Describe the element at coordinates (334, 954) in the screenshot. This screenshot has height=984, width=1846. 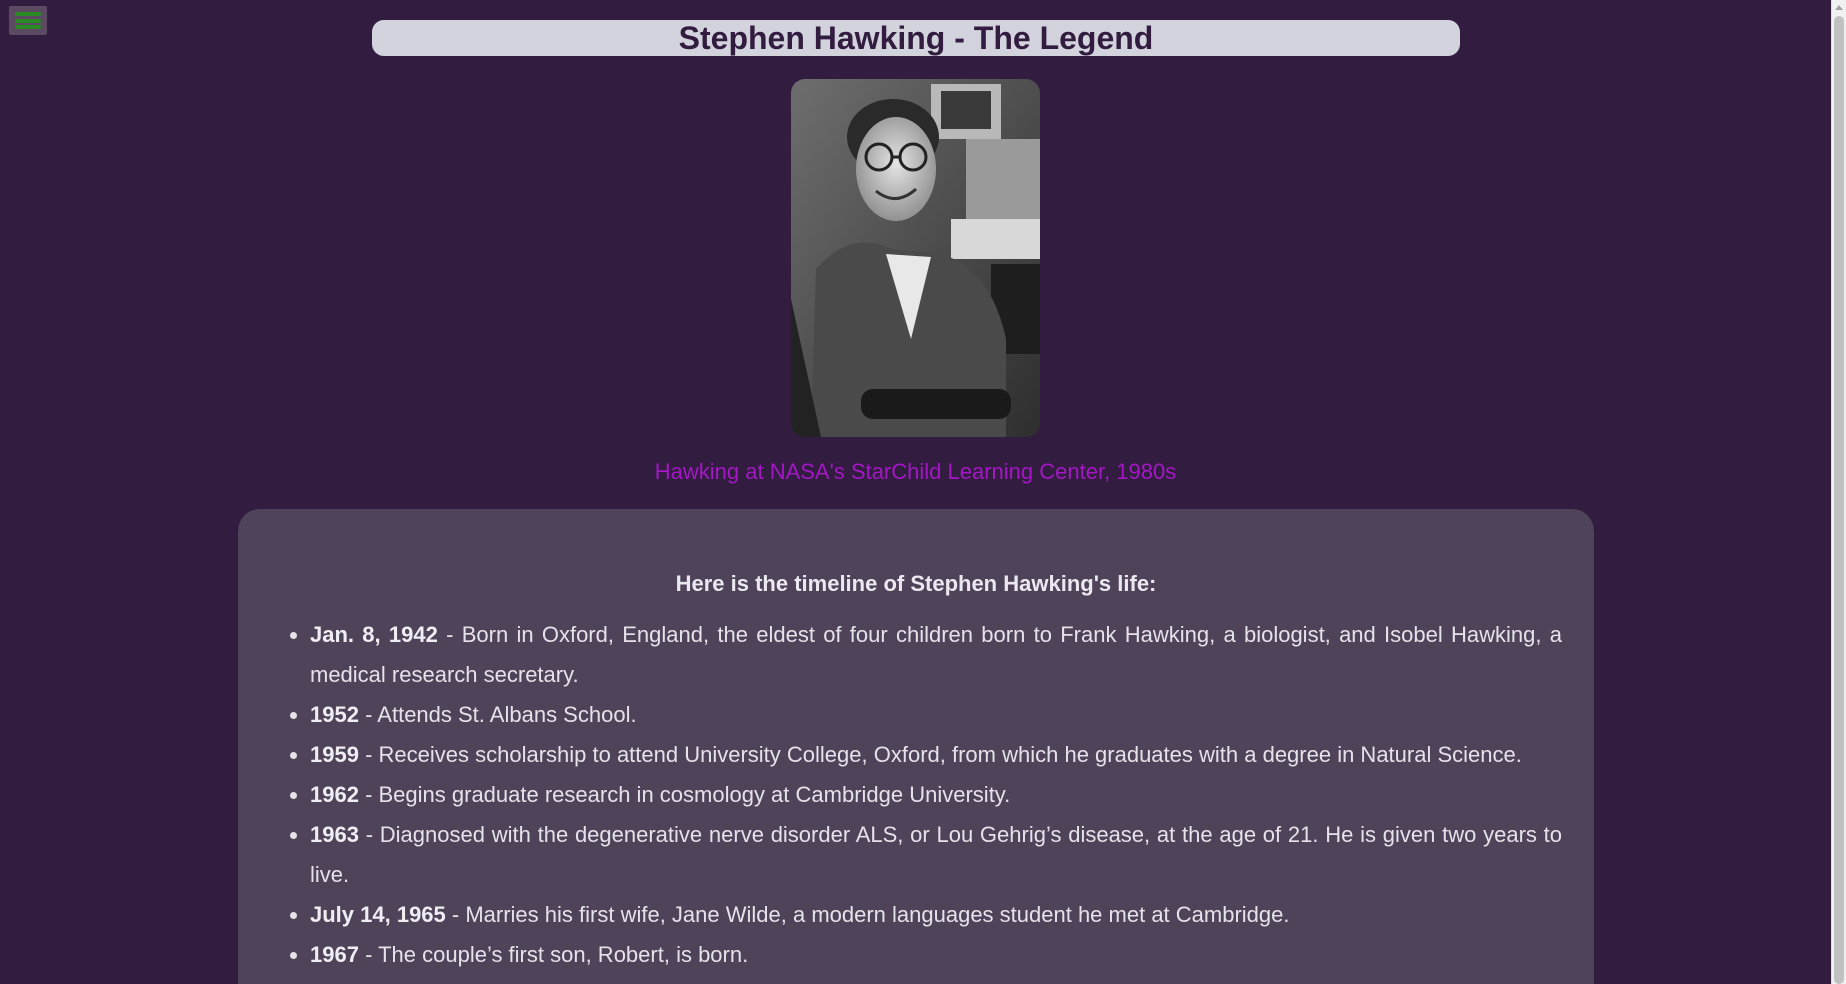
I see `timeline-date: 1967` at that location.